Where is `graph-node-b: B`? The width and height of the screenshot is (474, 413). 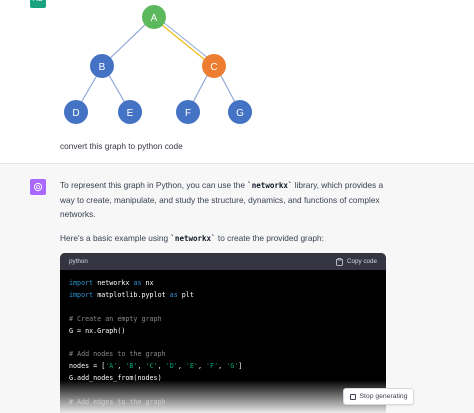
graph-node-b: B is located at coordinates (102, 66).